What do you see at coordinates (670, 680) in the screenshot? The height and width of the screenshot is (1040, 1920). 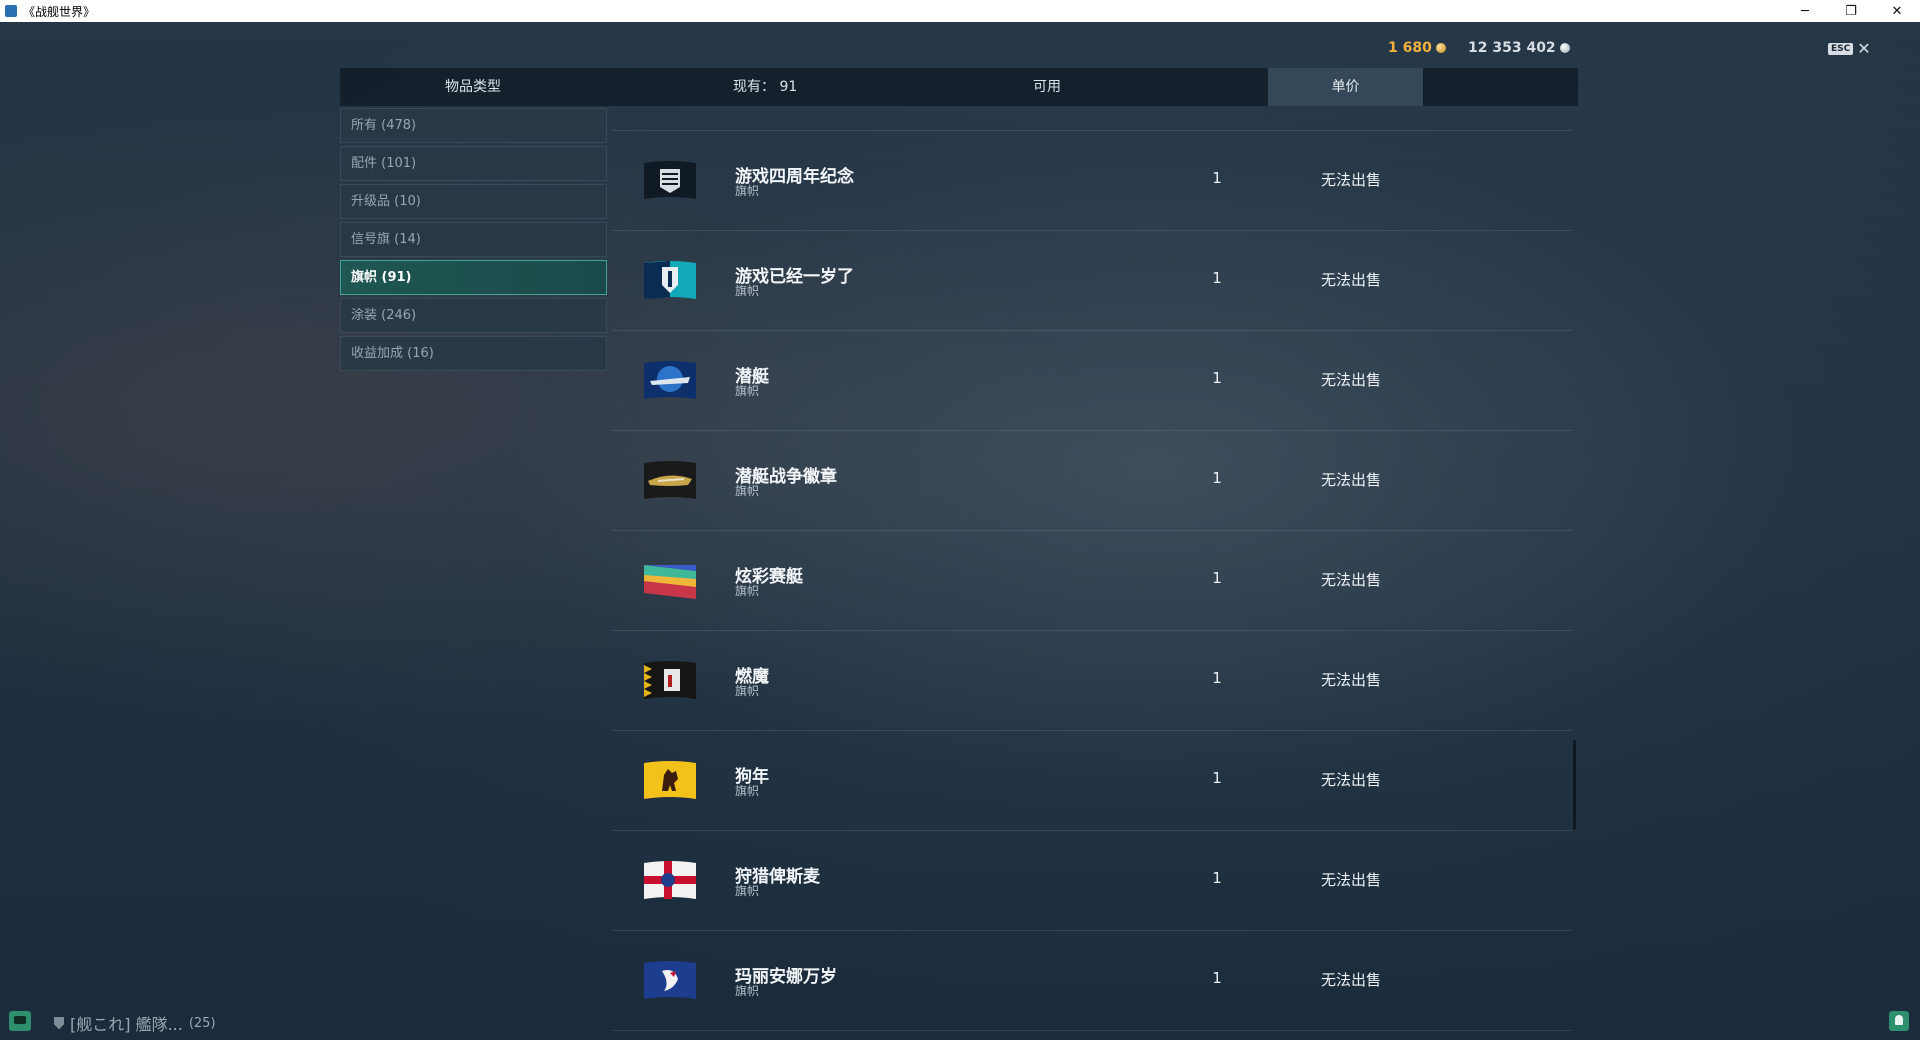 I see `demon-flag-icon` at bounding box center [670, 680].